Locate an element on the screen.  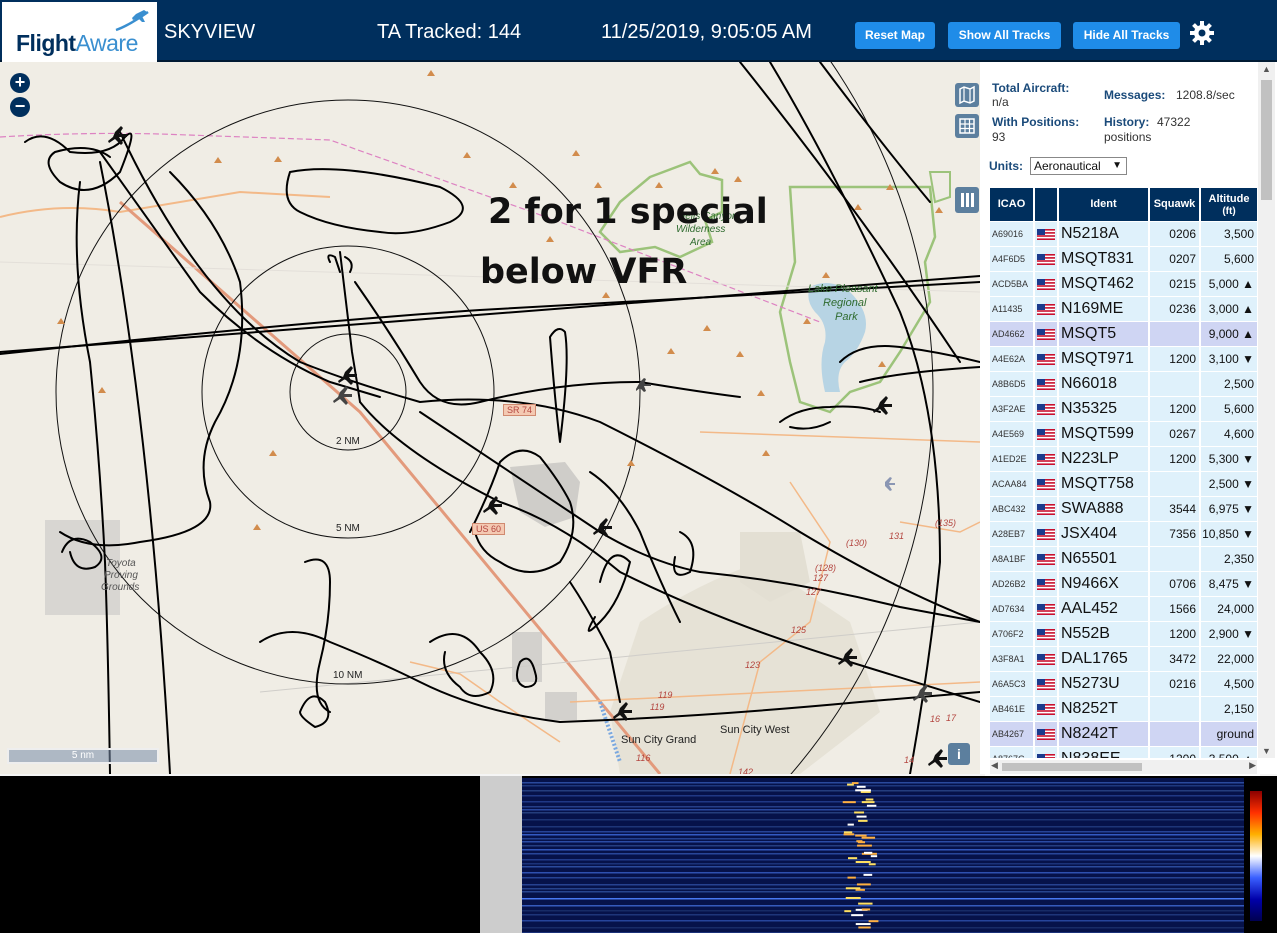
col-header-altitude: Altitude (ft) is located at coordinates (1229, 204).